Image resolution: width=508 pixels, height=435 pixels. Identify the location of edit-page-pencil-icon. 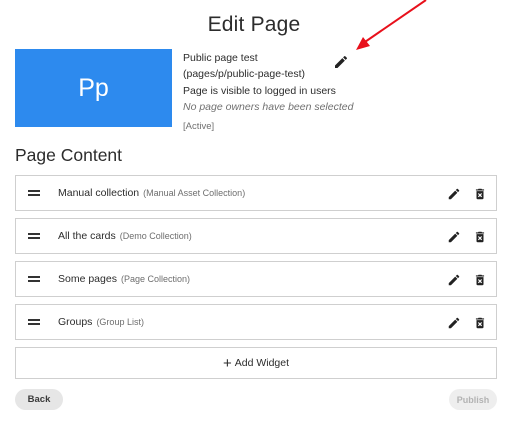
(341, 62).